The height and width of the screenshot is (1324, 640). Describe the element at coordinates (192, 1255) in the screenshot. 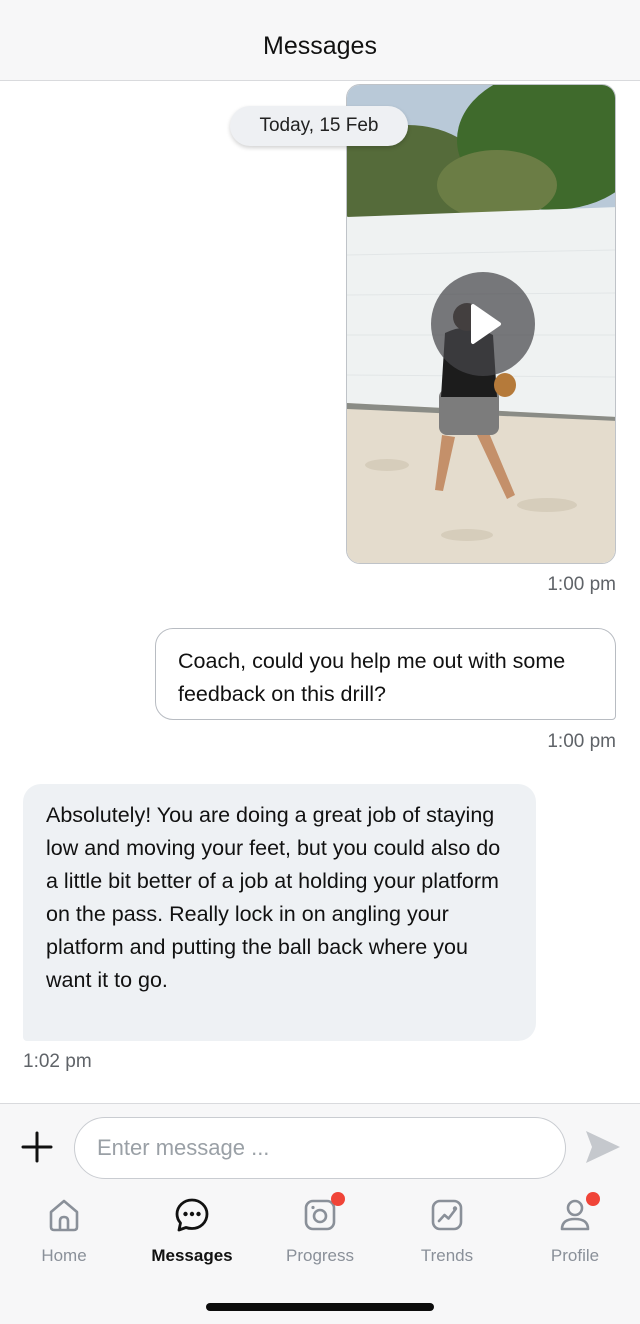

I see `nav-label-messages: Messages` at that location.